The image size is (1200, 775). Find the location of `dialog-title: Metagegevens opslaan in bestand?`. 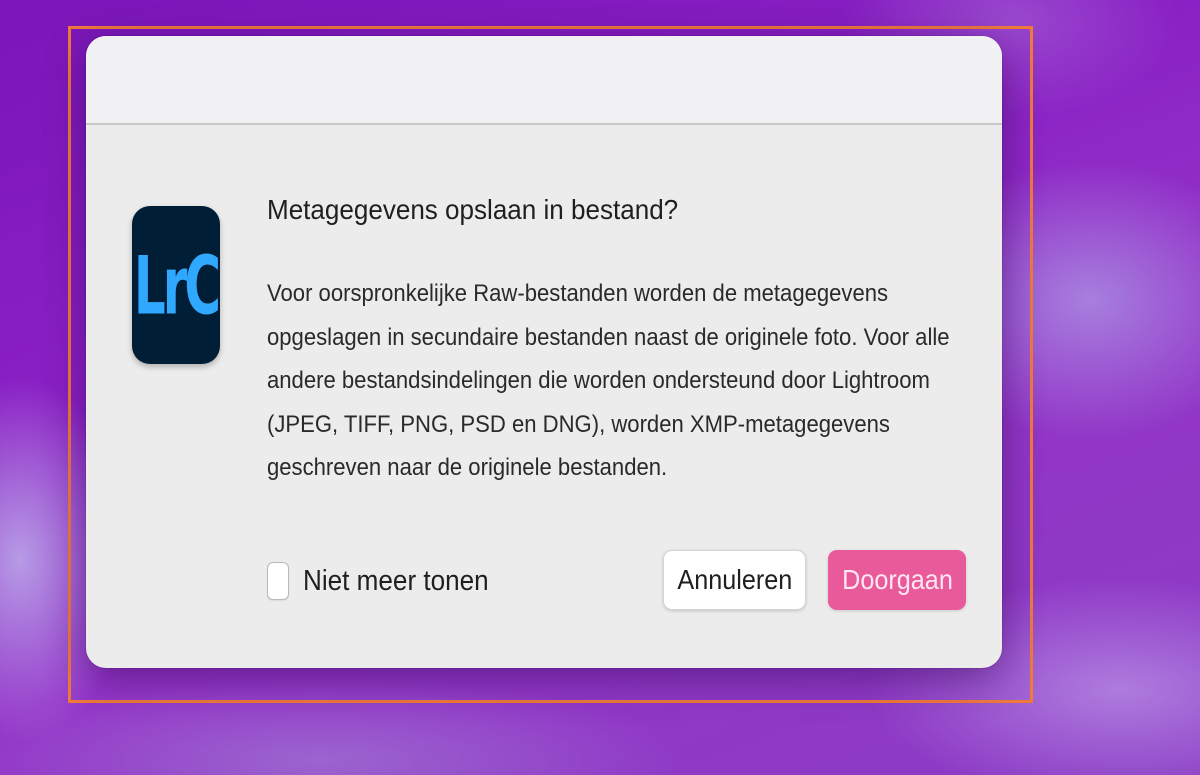

dialog-title: Metagegevens opslaan in bestand? is located at coordinates (473, 209).